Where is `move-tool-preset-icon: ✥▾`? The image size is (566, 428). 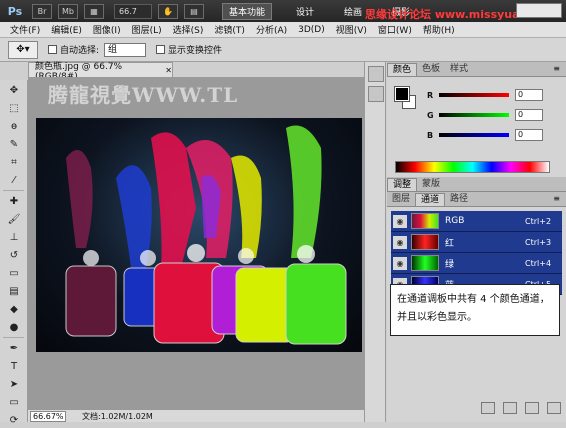 move-tool-preset-icon: ✥▾ is located at coordinates (23, 49).